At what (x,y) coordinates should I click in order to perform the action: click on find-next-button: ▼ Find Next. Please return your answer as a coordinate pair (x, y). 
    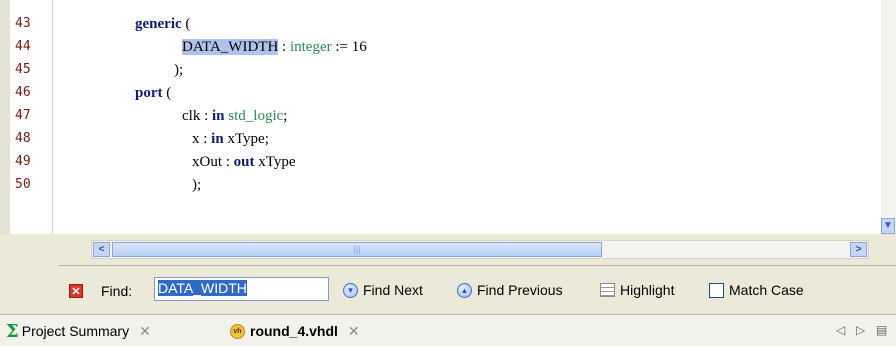
    Looking at the image, I should click on (383, 290).